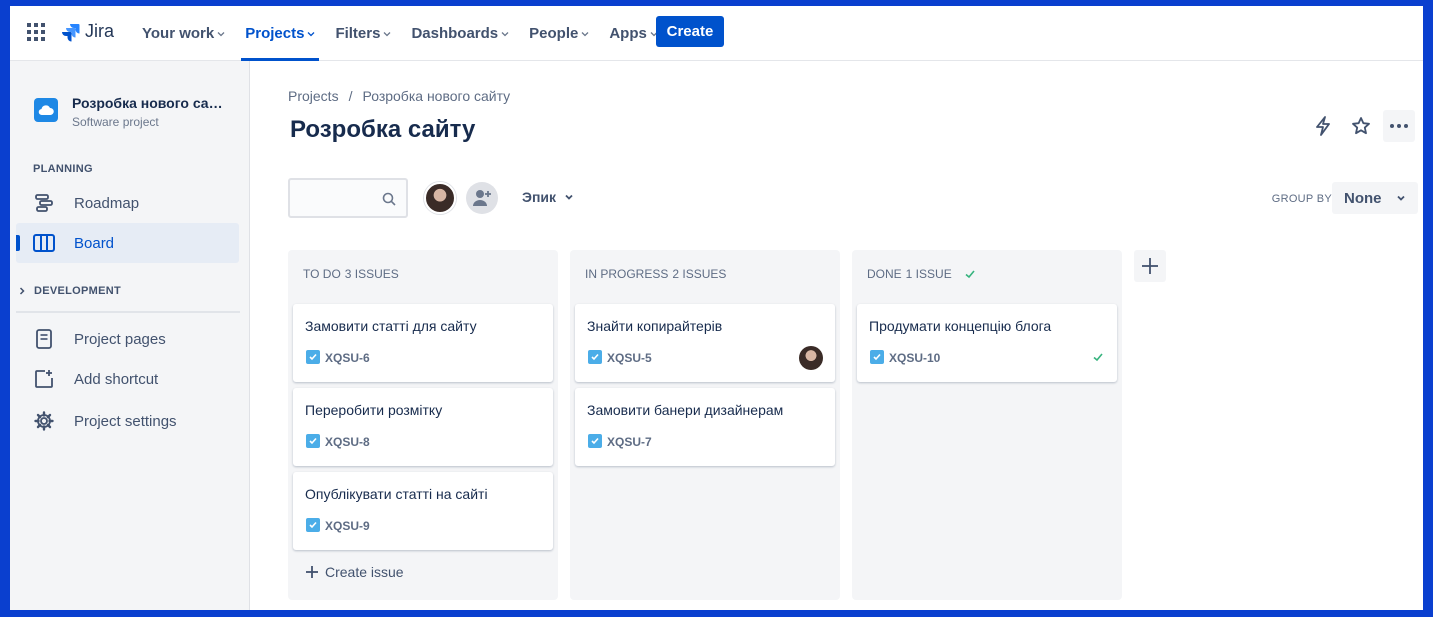 This screenshot has height=617, width=1433. What do you see at coordinates (44, 421) in the screenshot?
I see `gear-icon` at bounding box center [44, 421].